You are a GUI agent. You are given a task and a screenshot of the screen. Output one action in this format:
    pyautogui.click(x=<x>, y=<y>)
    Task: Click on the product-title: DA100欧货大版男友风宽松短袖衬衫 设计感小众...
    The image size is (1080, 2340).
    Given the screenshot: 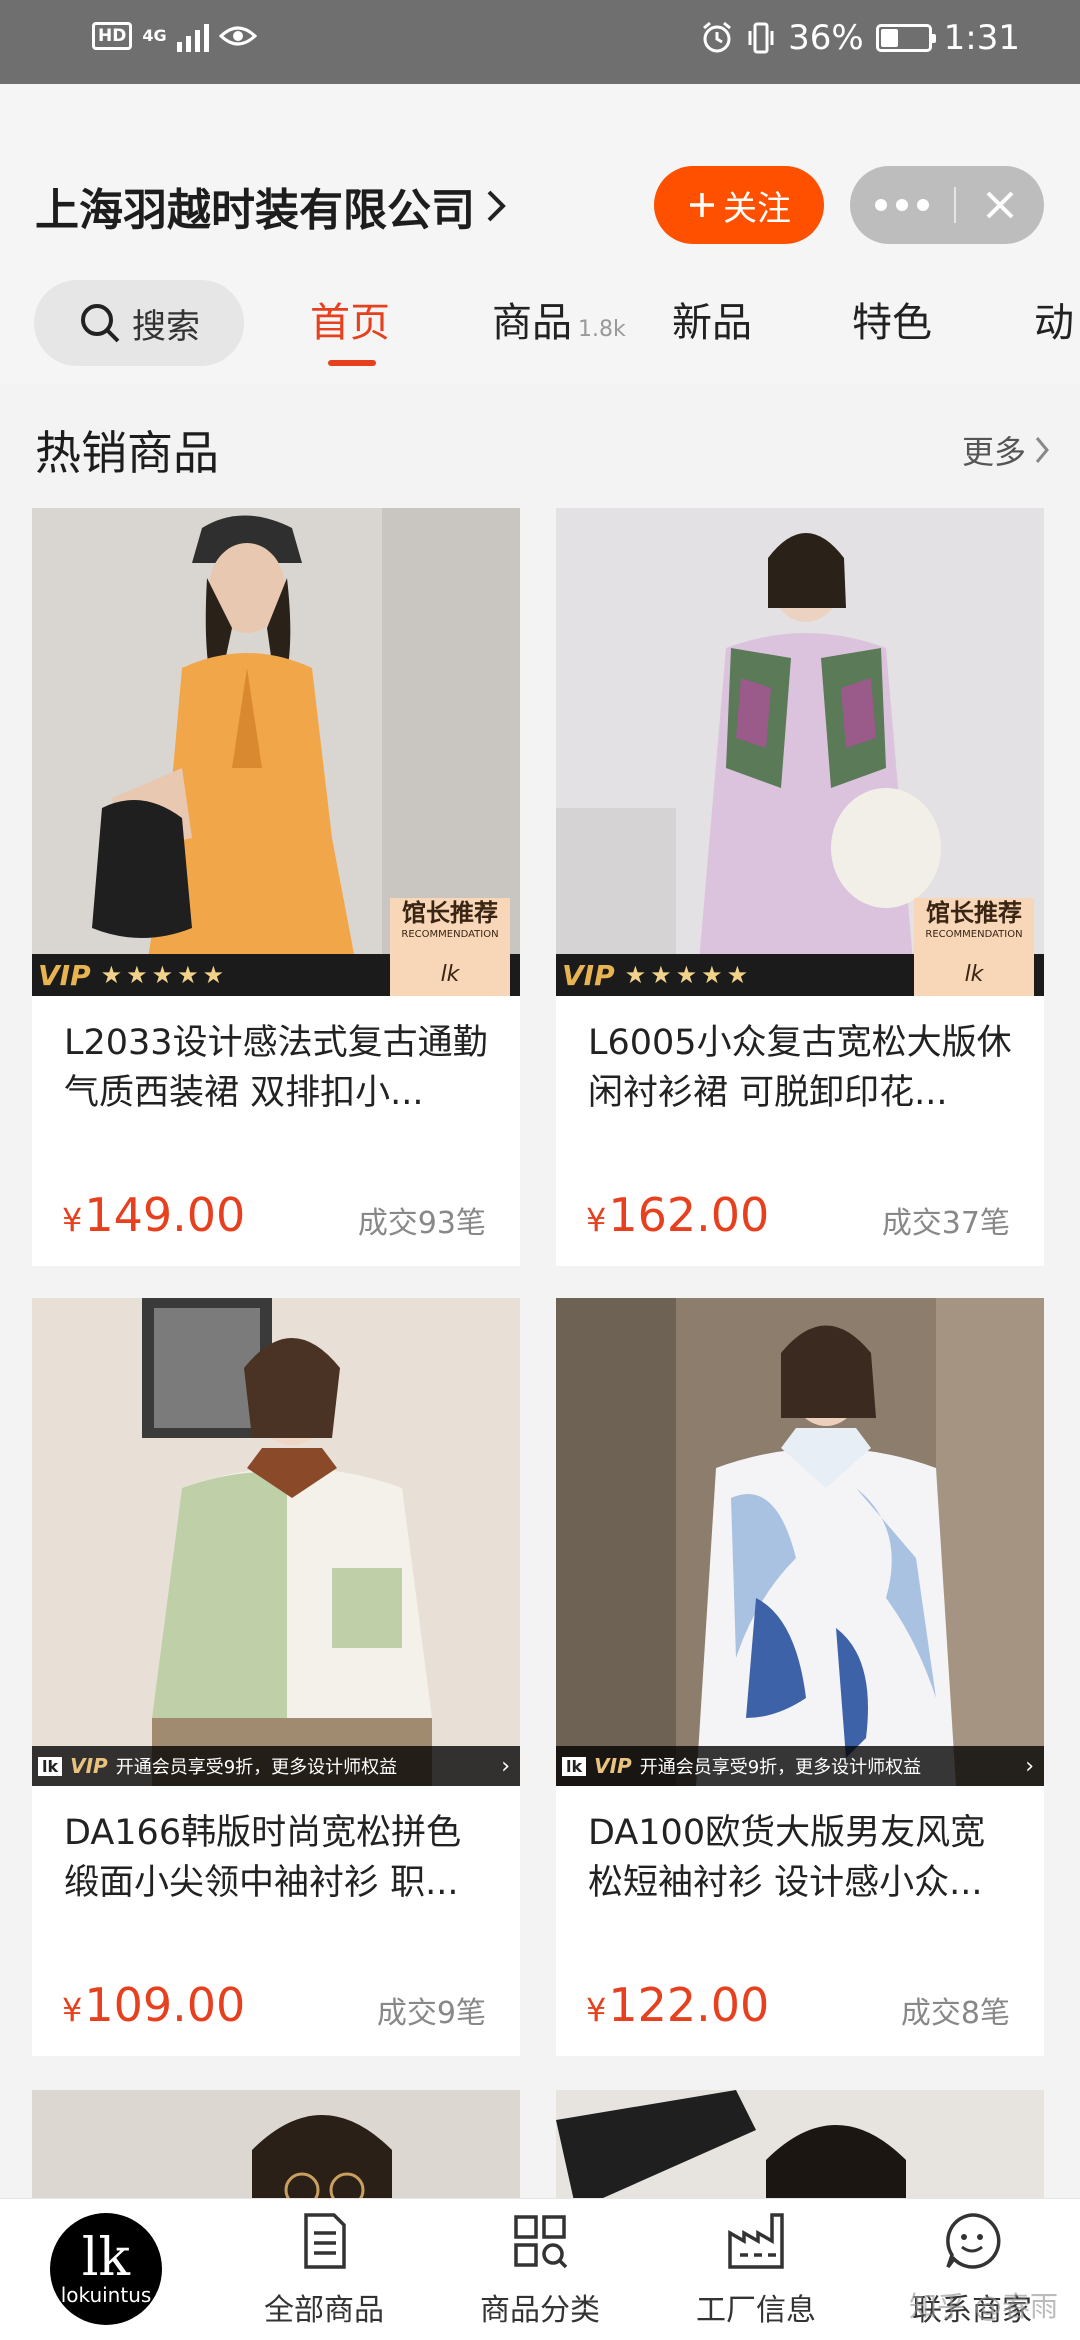 What is the action you would take?
    pyautogui.click(x=787, y=1858)
    